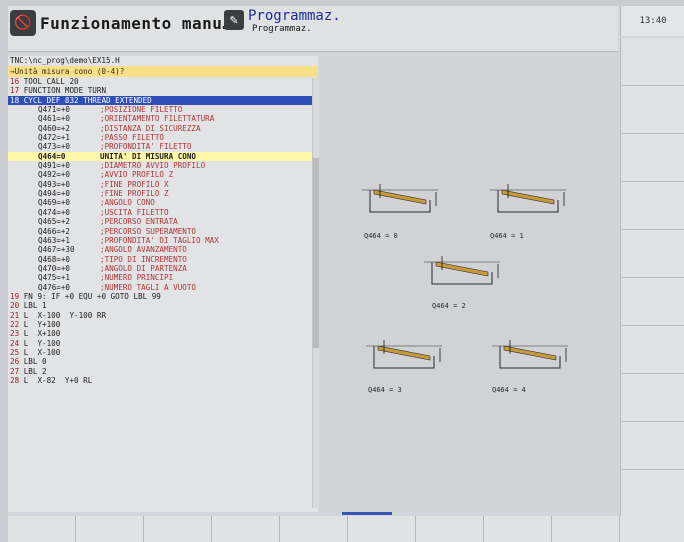 The width and height of the screenshot is (684, 542). I want to click on program-line: 16 TOOL CALL 20, so click(163, 81).